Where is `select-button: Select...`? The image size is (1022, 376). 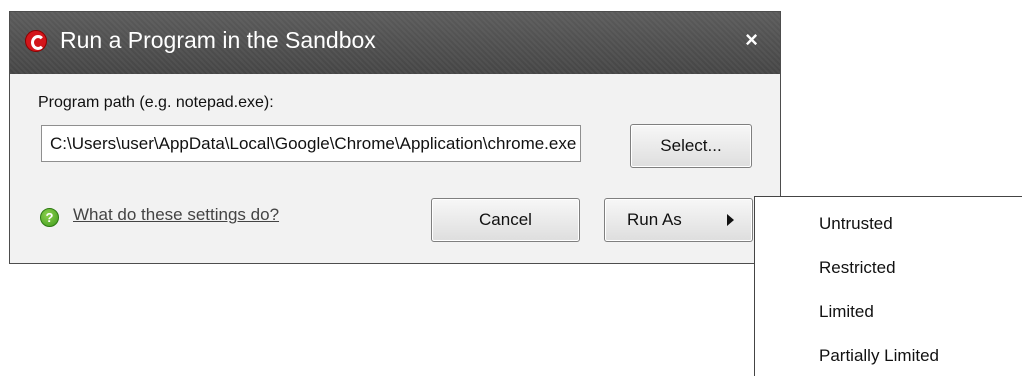
select-button: Select... is located at coordinates (691, 146).